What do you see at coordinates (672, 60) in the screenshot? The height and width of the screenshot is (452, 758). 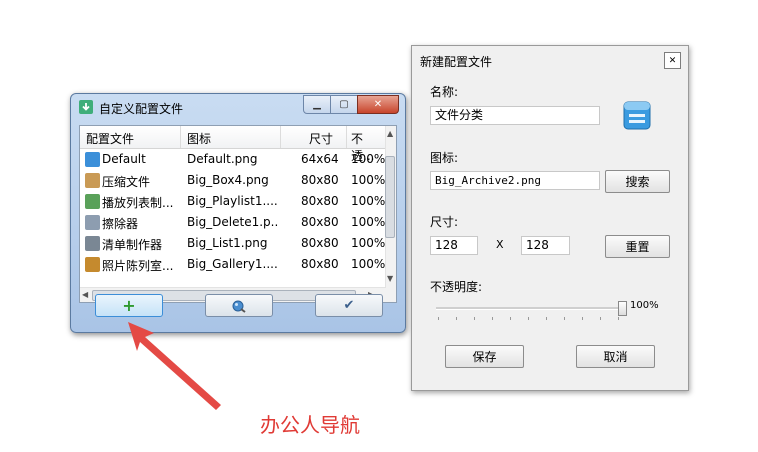 I see `close-icon: ✕` at bounding box center [672, 60].